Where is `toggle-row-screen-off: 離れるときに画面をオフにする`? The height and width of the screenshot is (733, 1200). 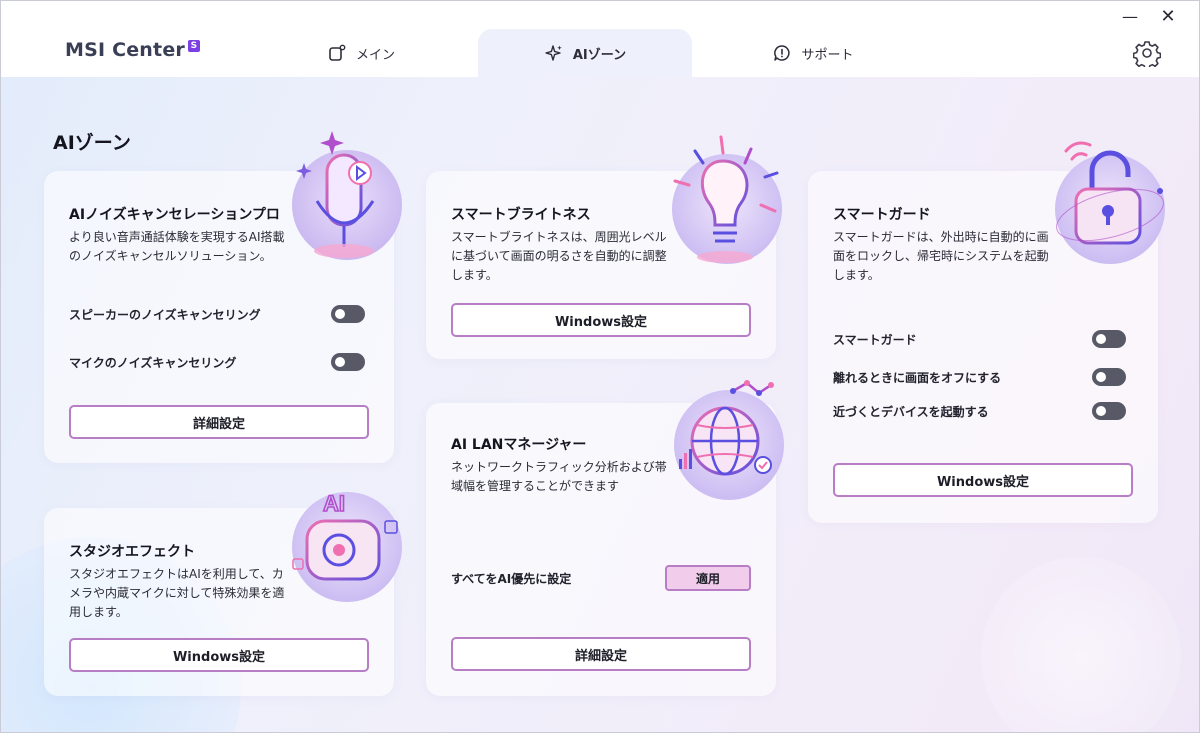
toggle-row-screen-off: 離れるときに画面をオフにする is located at coordinates (979, 377).